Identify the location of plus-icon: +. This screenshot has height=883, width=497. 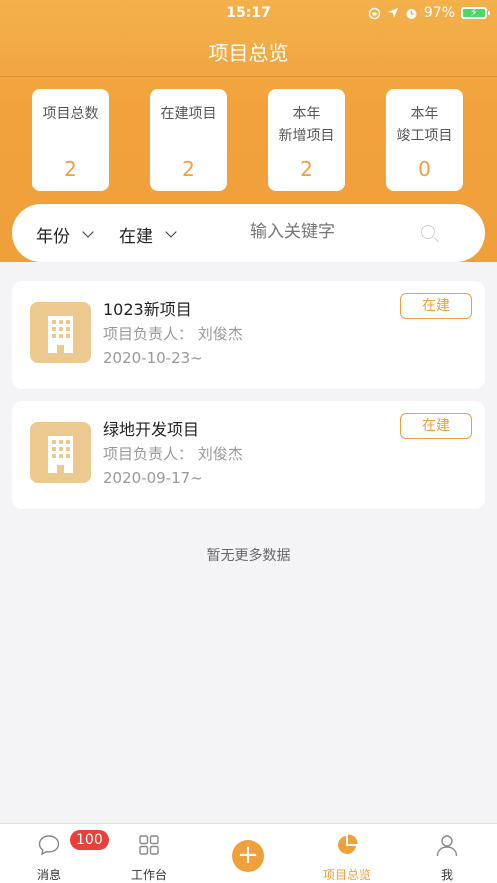
(248, 856).